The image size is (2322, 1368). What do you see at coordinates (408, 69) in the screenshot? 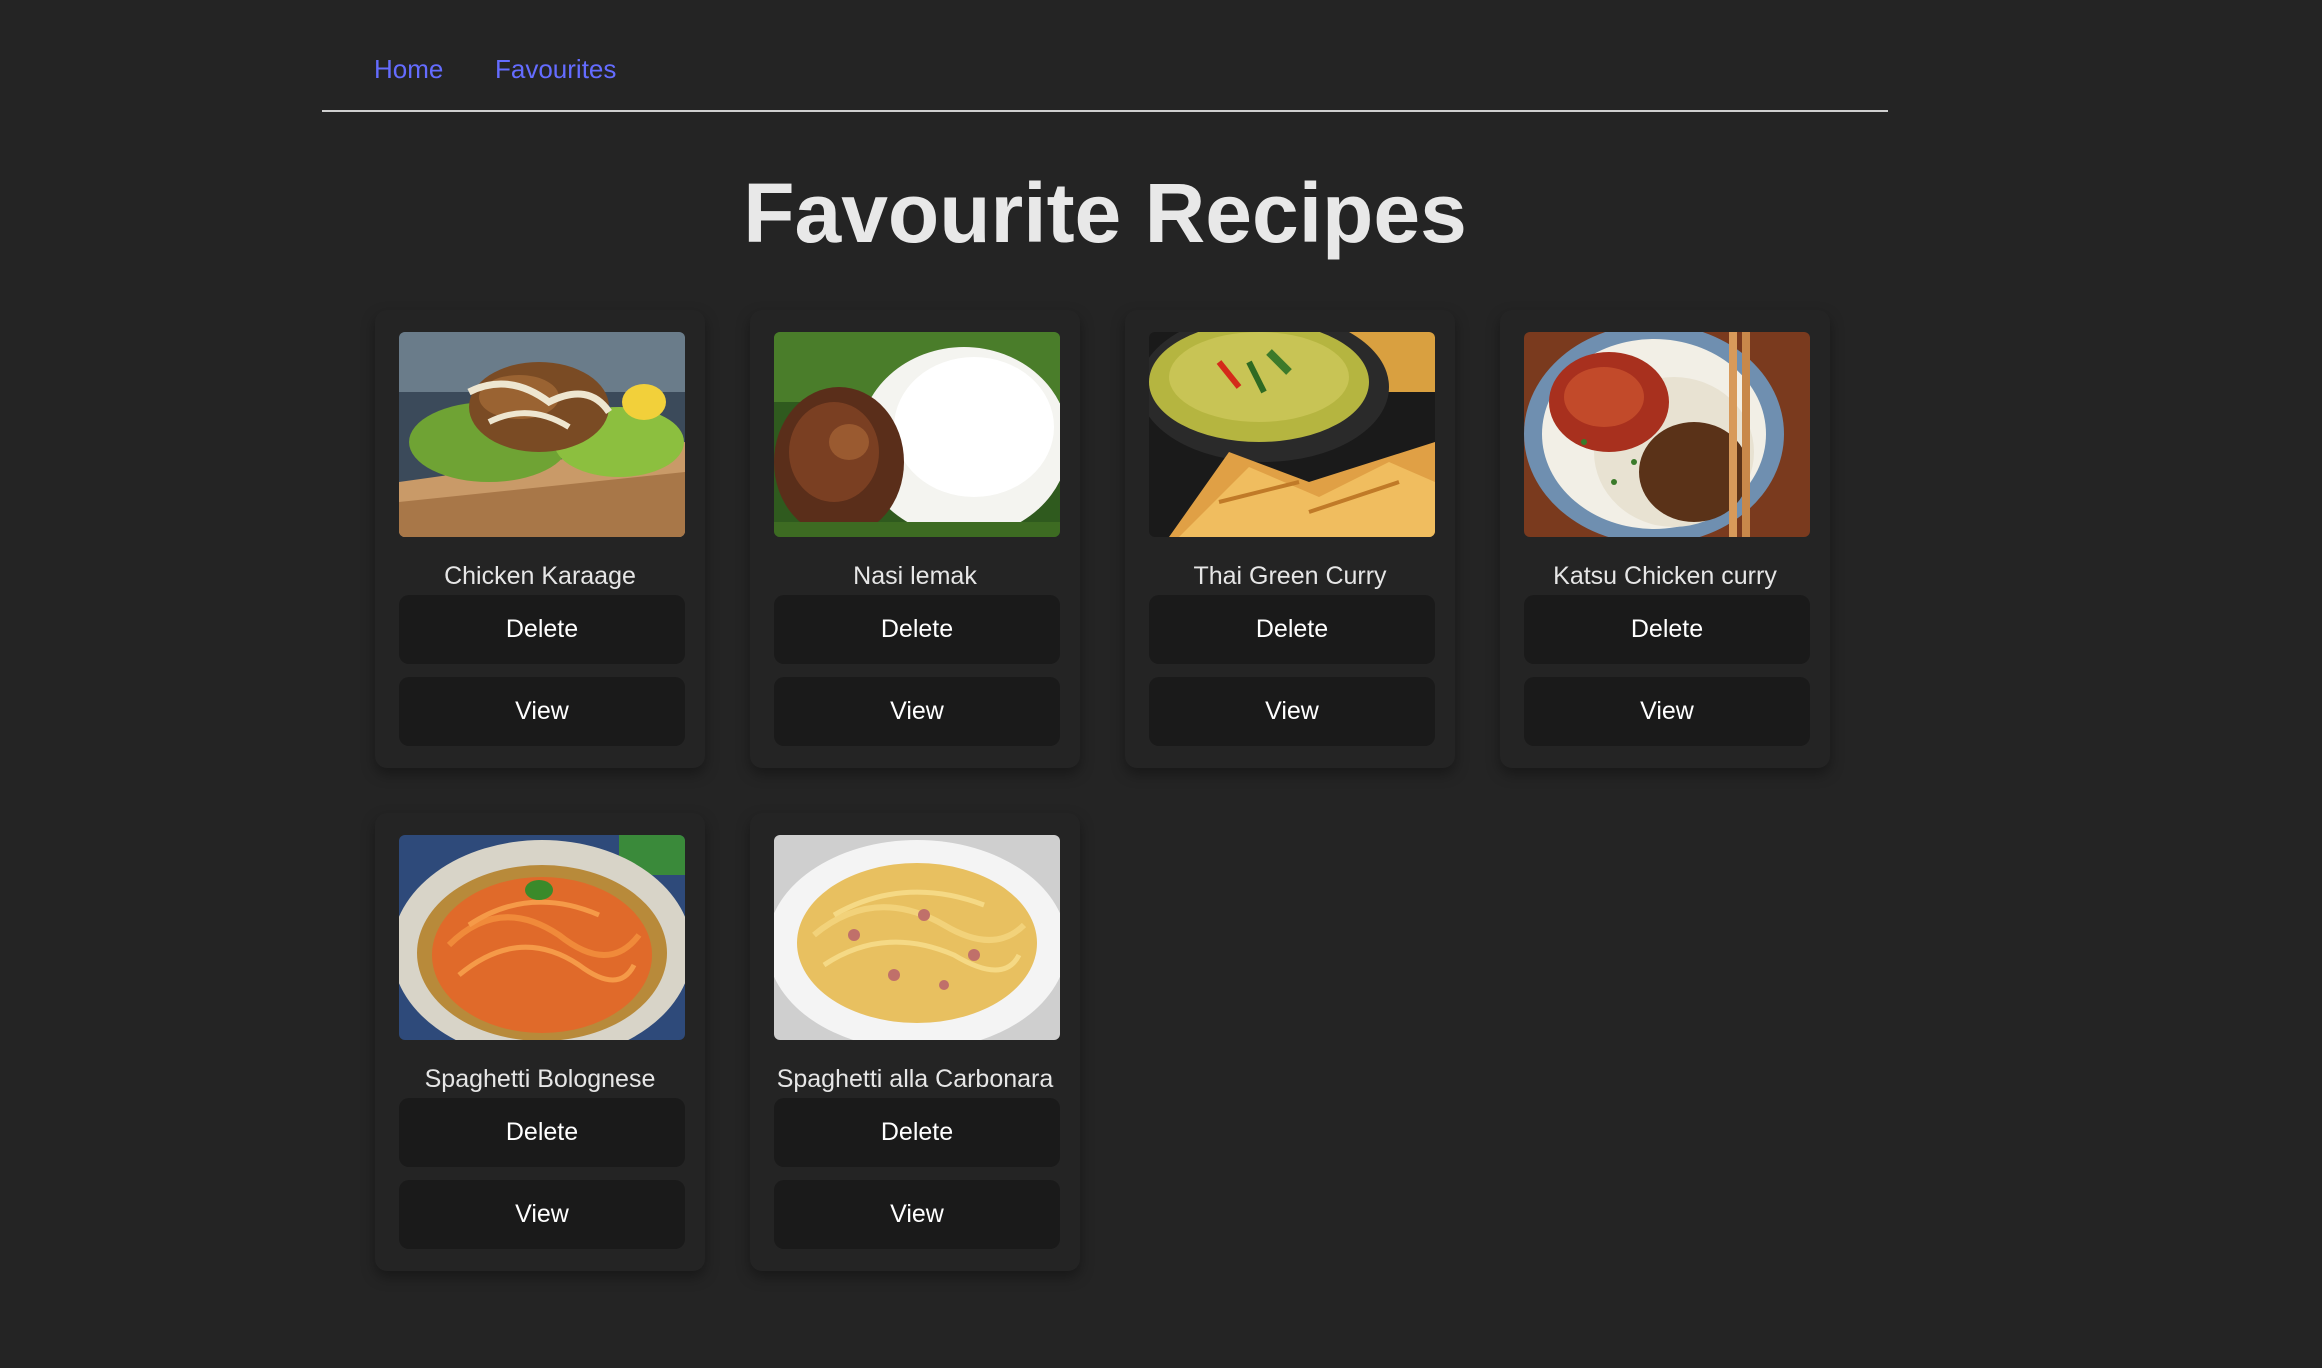
I see `nav-link-home: Home` at bounding box center [408, 69].